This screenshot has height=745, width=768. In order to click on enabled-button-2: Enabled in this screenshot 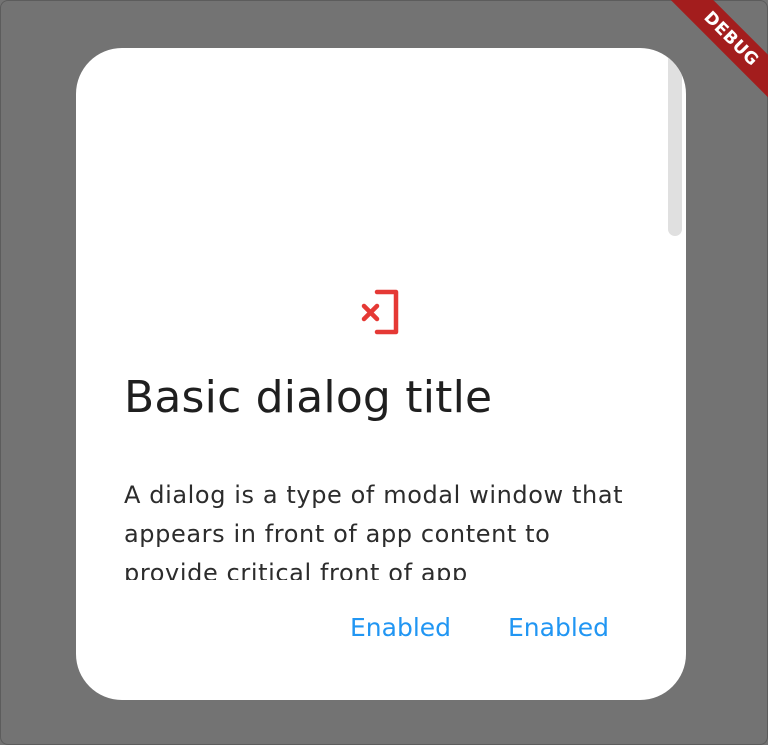, I will do `click(558, 628)`.